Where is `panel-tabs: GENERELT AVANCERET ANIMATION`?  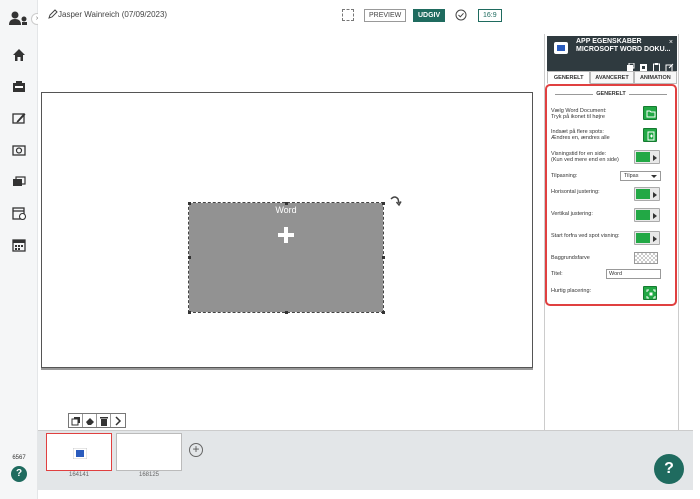
panel-tabs: GENERELT AVANCERET ANIMATION is located at coordinates (612, 77).